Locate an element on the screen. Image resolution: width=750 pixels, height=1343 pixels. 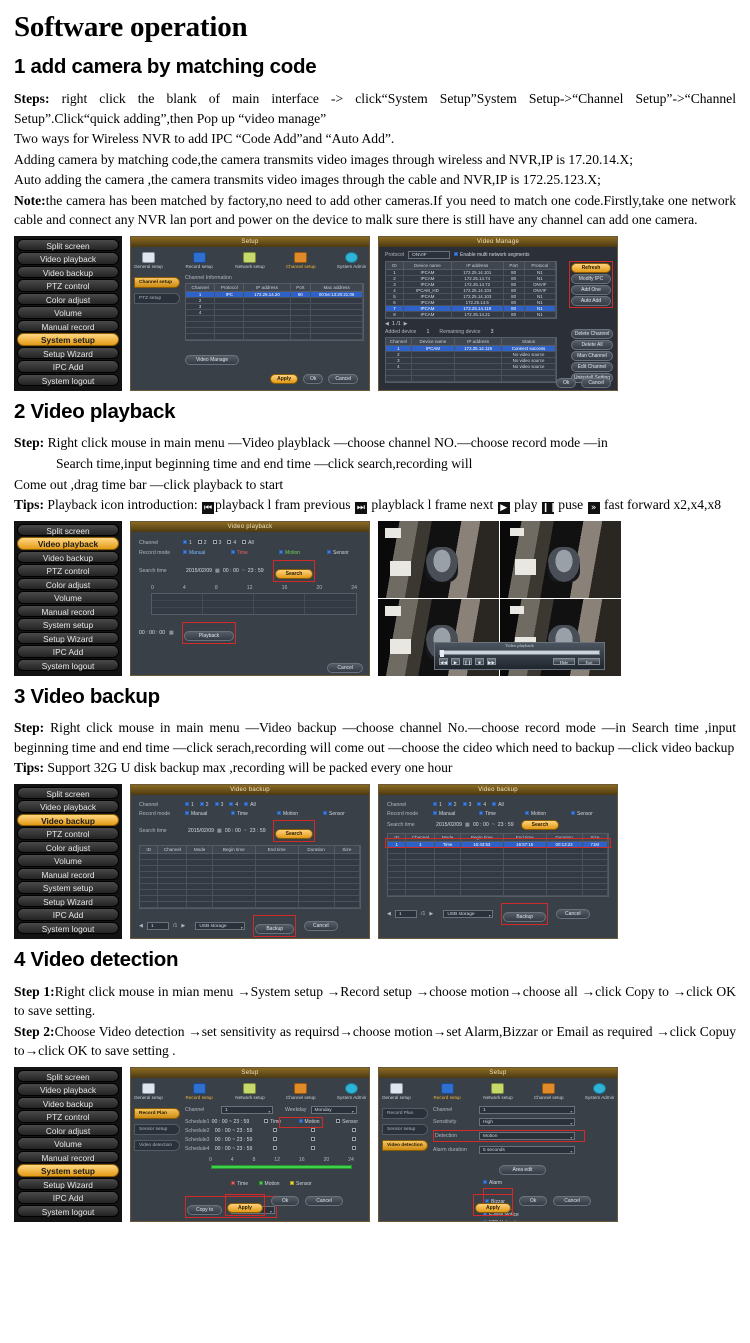
record-timeline-bar is located at coordinates (281, 1166).